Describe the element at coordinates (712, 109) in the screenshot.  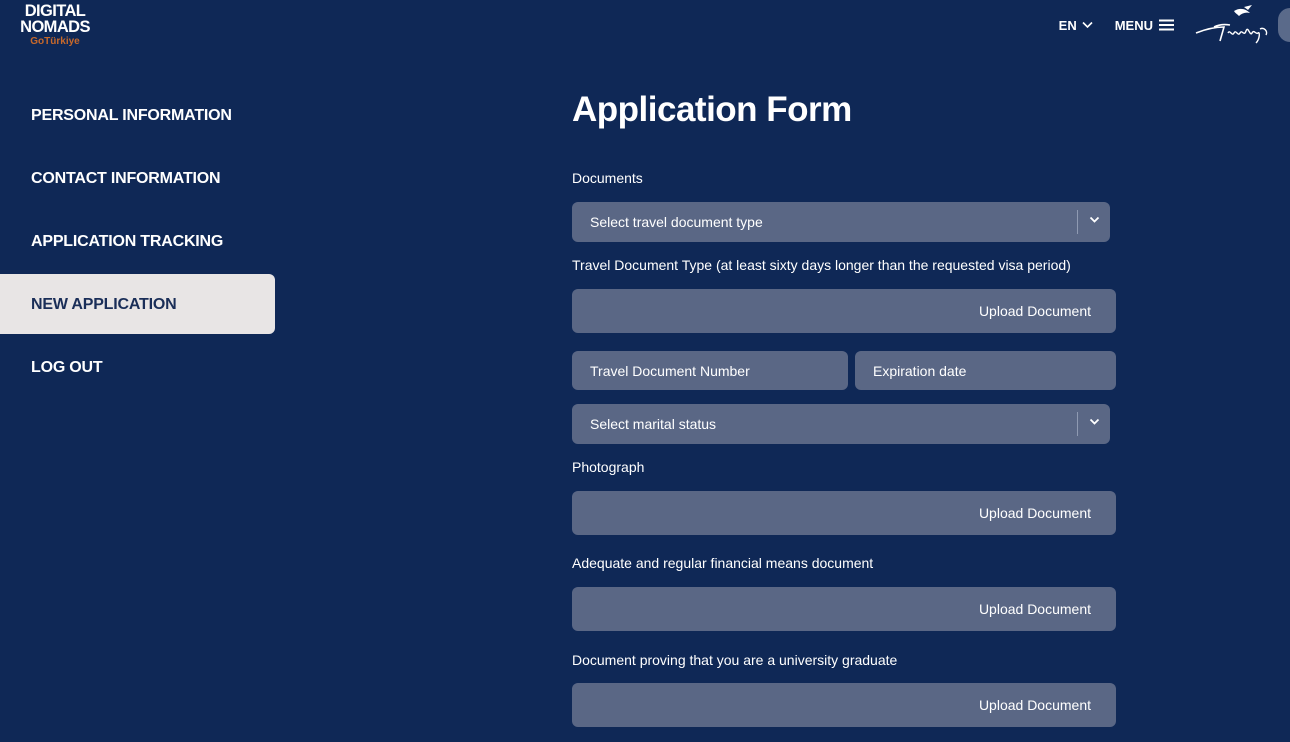
I see `page-title: Application Form` at that location.